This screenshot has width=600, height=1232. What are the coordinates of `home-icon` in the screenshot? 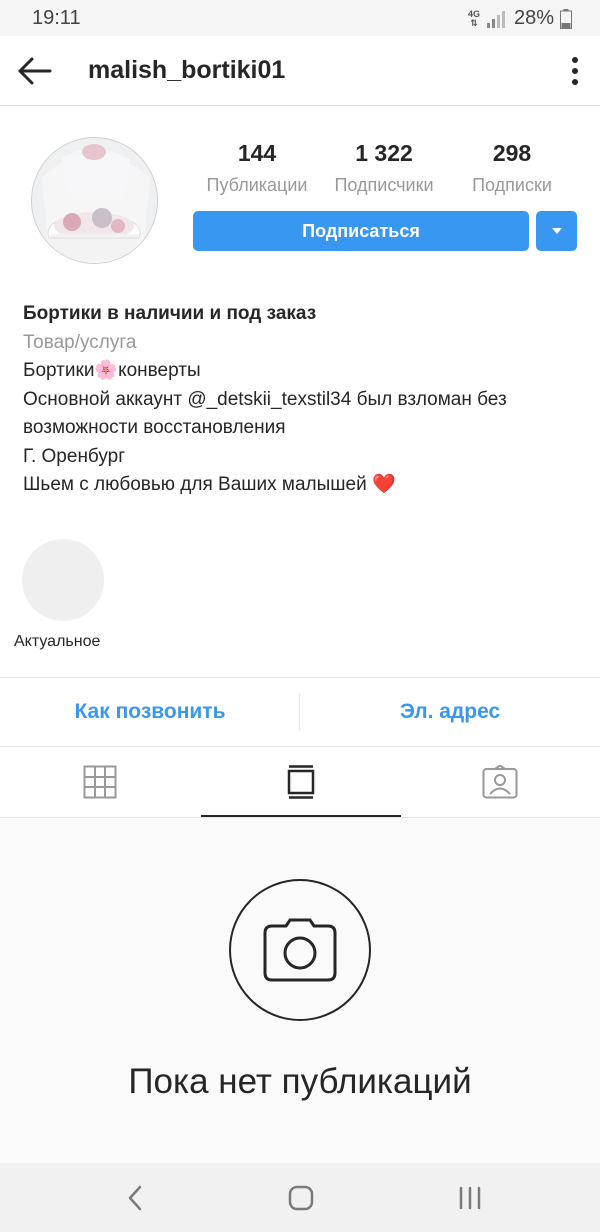 It's located at (301, 1198).